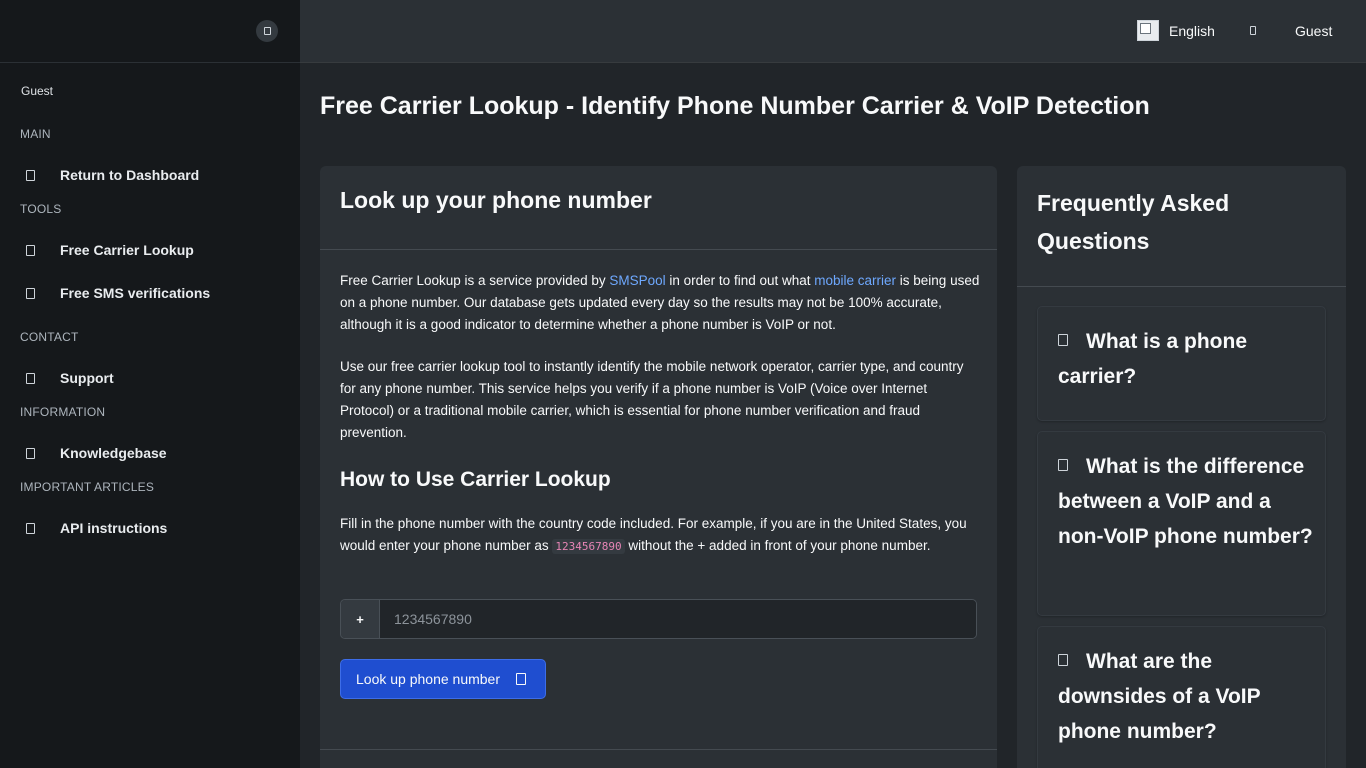 This screenshot has height=768, width=1366. I want to click on section-information: INFORMATION, so click(63, 412).